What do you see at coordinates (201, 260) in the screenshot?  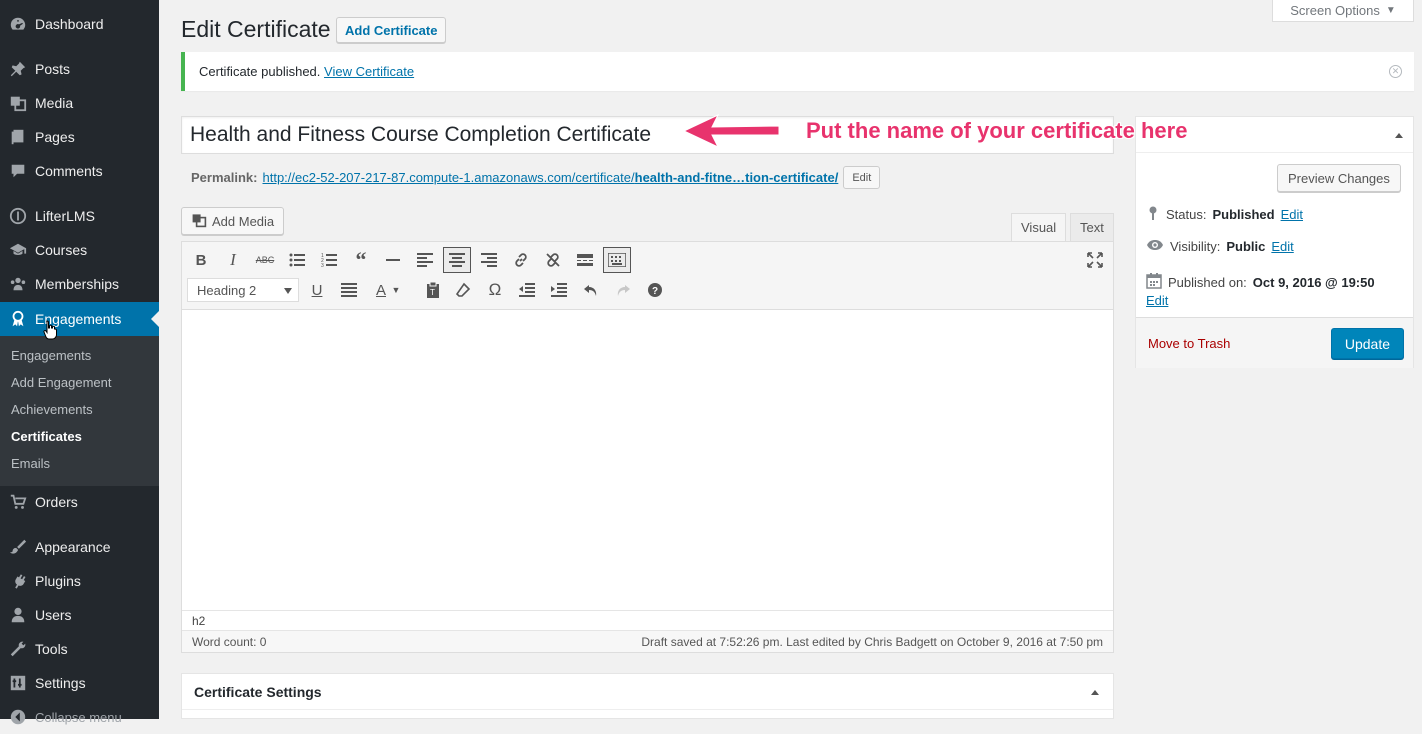 I see `bold-icon: B` at bounding box center [201, 260].